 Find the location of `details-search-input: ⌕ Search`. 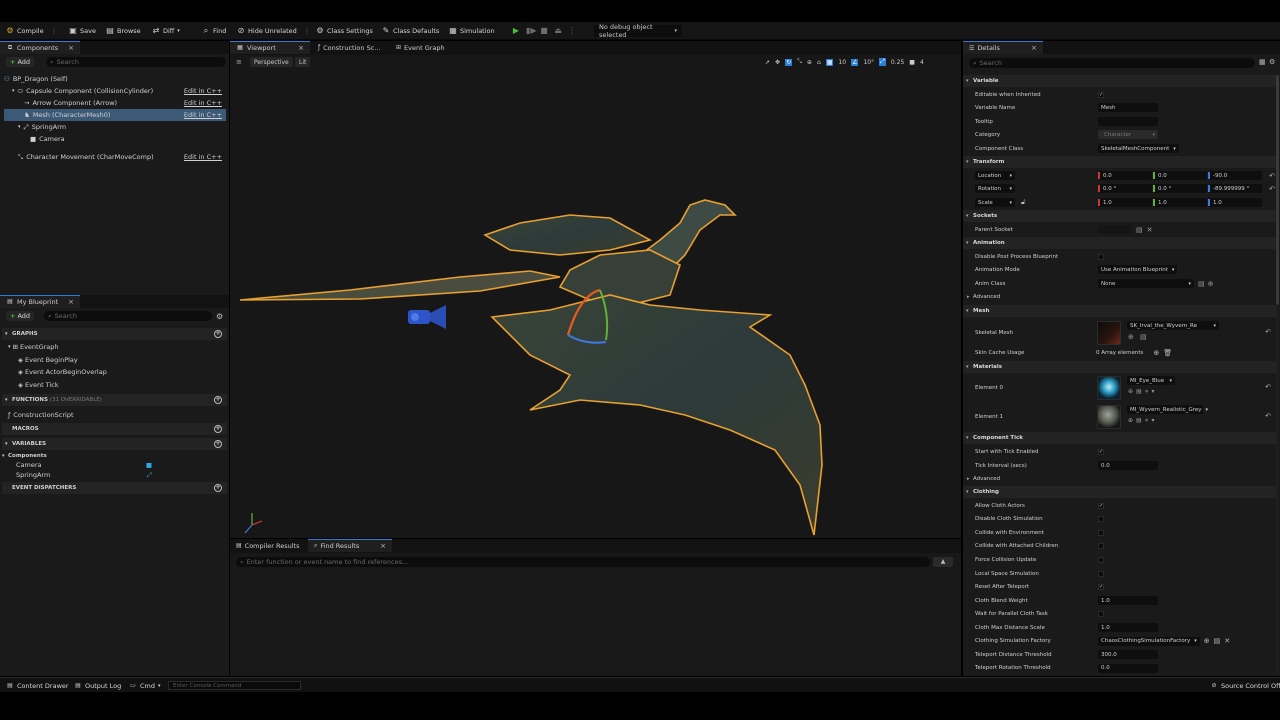

details-search-input: ⌕ Search is located at coordinates (1112, 63).